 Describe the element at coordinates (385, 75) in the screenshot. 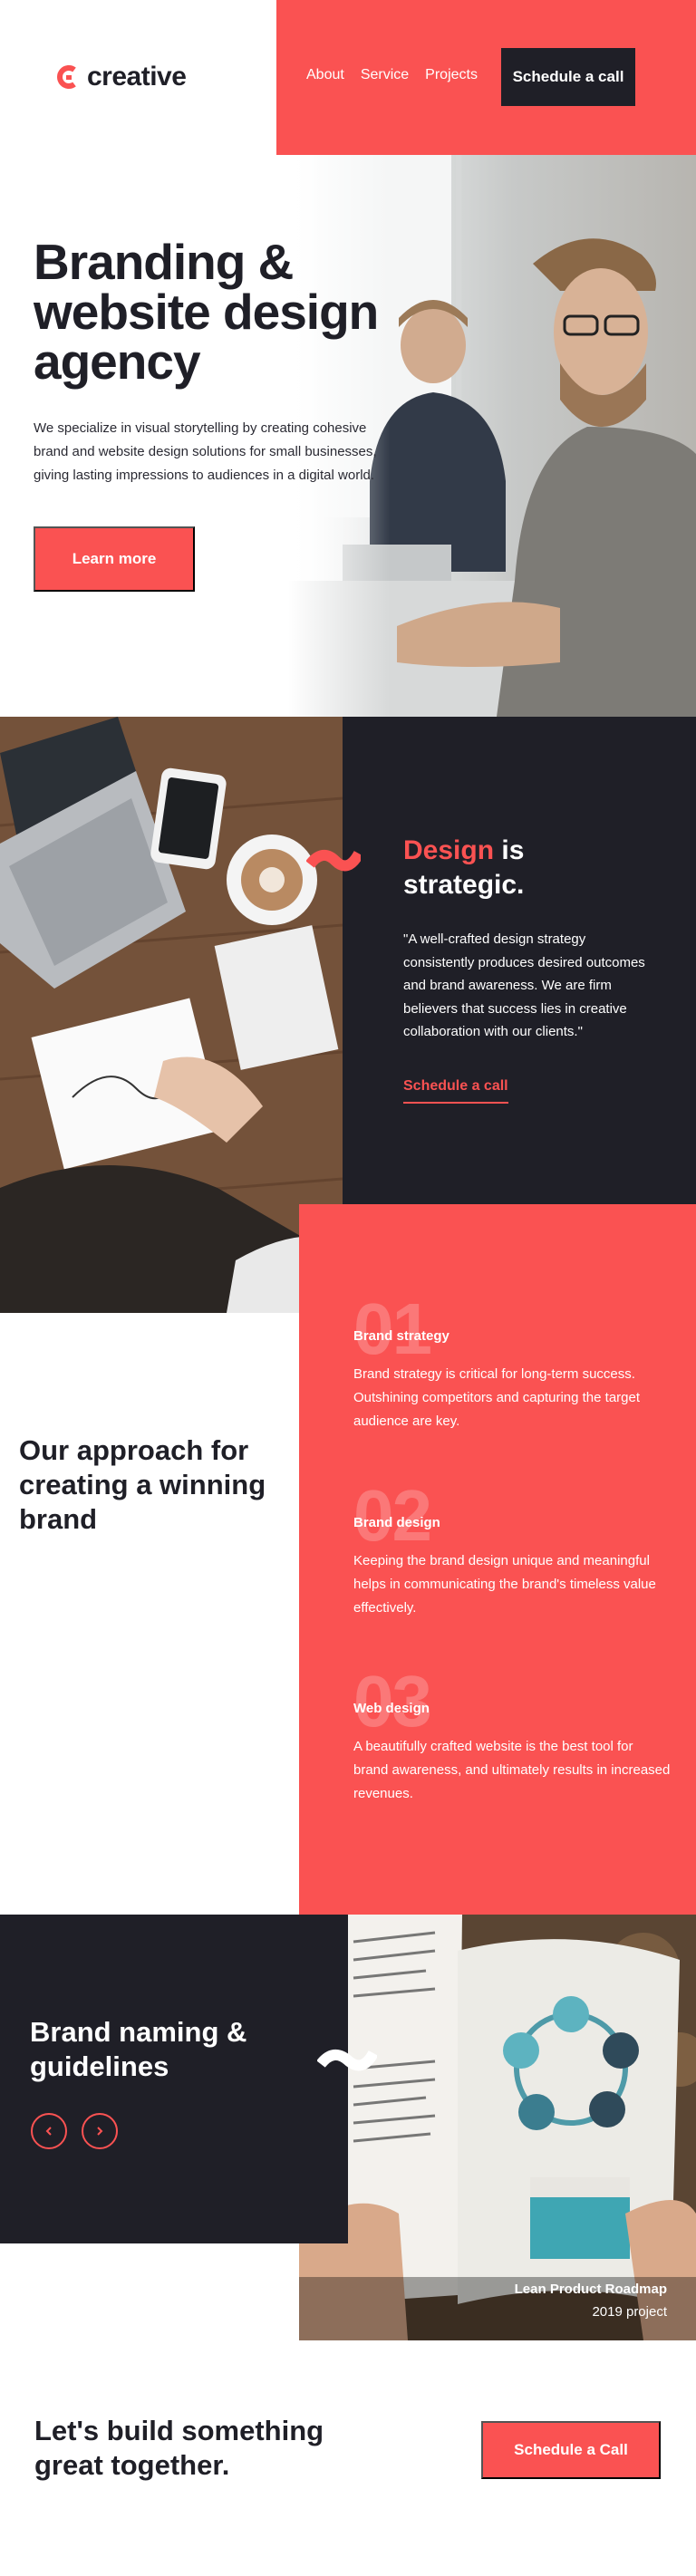

I see `nav-link-service: Service` at that location.